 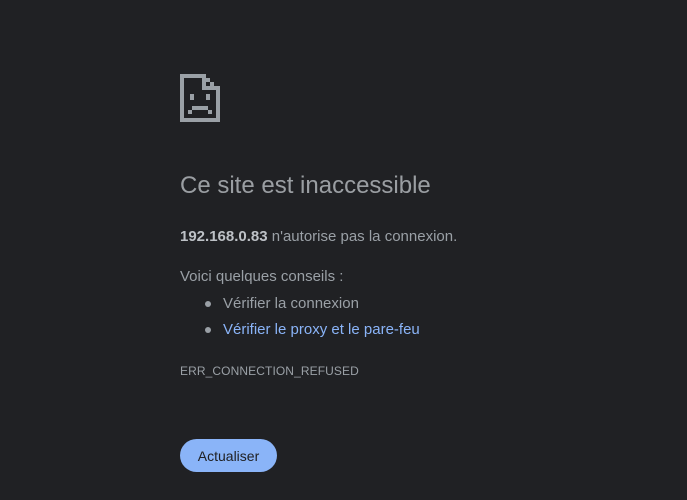 I want to click on page-title-text: Ce site est inaccessible, so click(x=305, y=185).